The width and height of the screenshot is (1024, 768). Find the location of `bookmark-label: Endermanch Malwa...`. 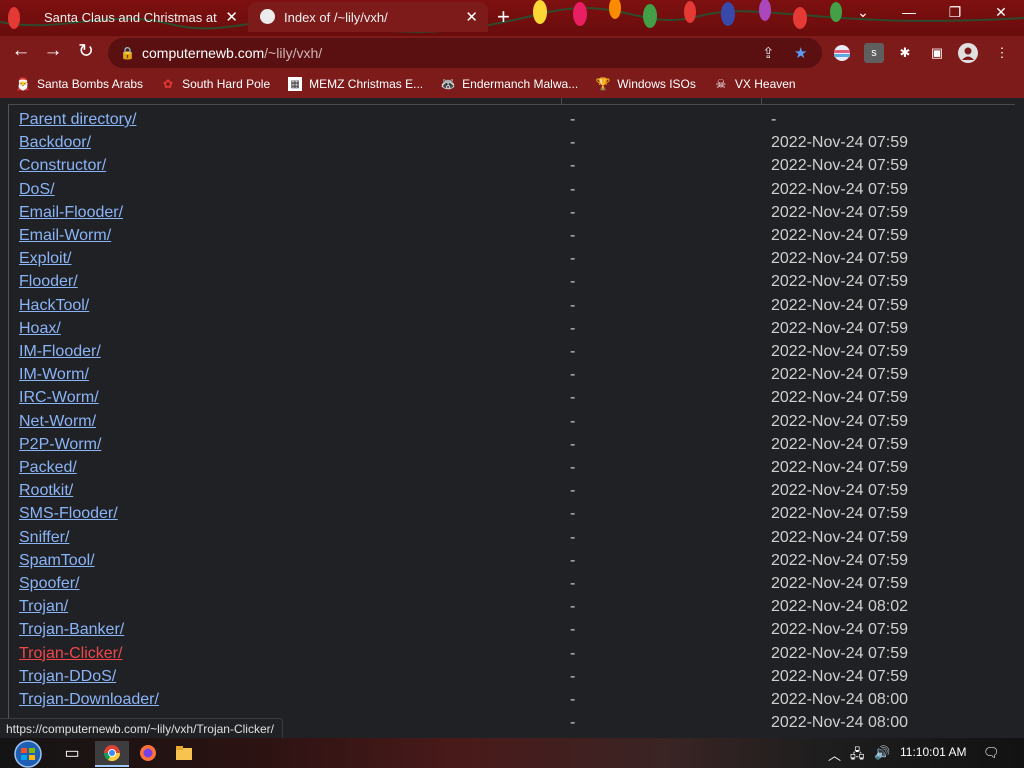

bookmark-label: Endermanch Malwa... is located at coordinates (520, 84).